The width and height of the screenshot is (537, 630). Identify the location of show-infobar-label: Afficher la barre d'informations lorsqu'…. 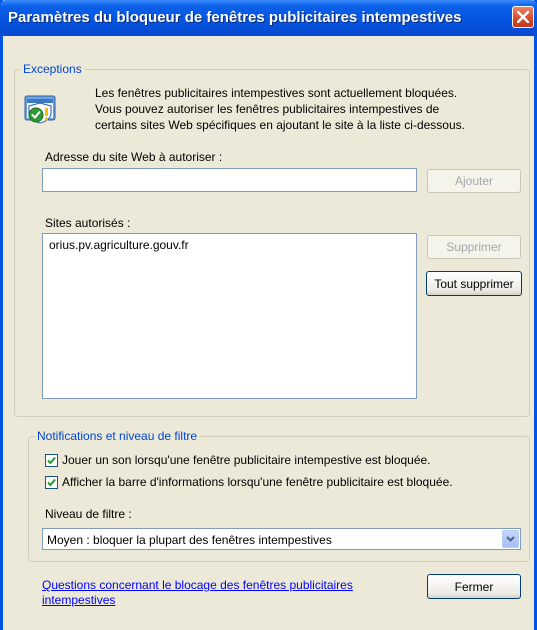
(257, 482).